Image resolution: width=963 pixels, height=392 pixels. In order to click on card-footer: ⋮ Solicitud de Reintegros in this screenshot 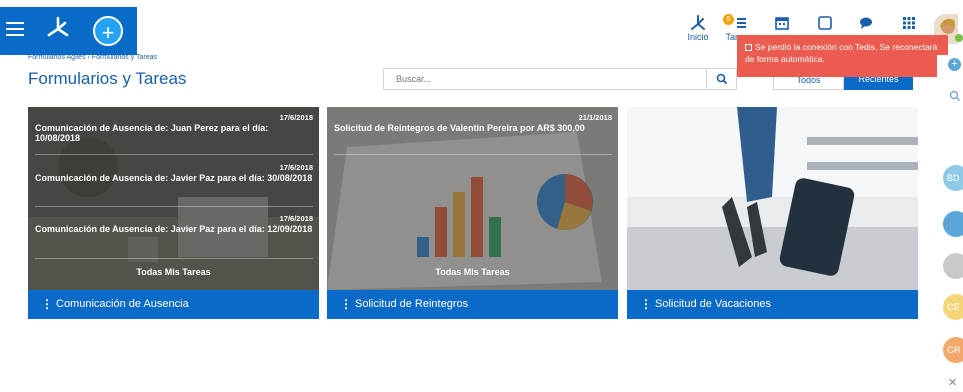, I will do `click(472, 304)`.